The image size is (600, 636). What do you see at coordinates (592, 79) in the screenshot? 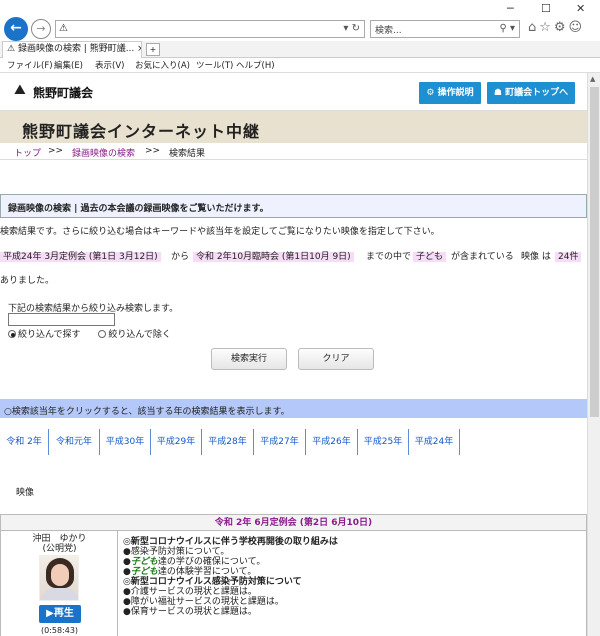
I see `scroll-up-icon: ▲` at bounding box center [592, 79].